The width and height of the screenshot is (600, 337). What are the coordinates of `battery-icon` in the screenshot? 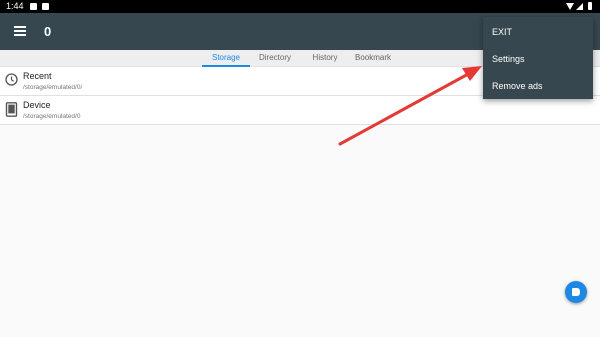 It's located at (590, 6).